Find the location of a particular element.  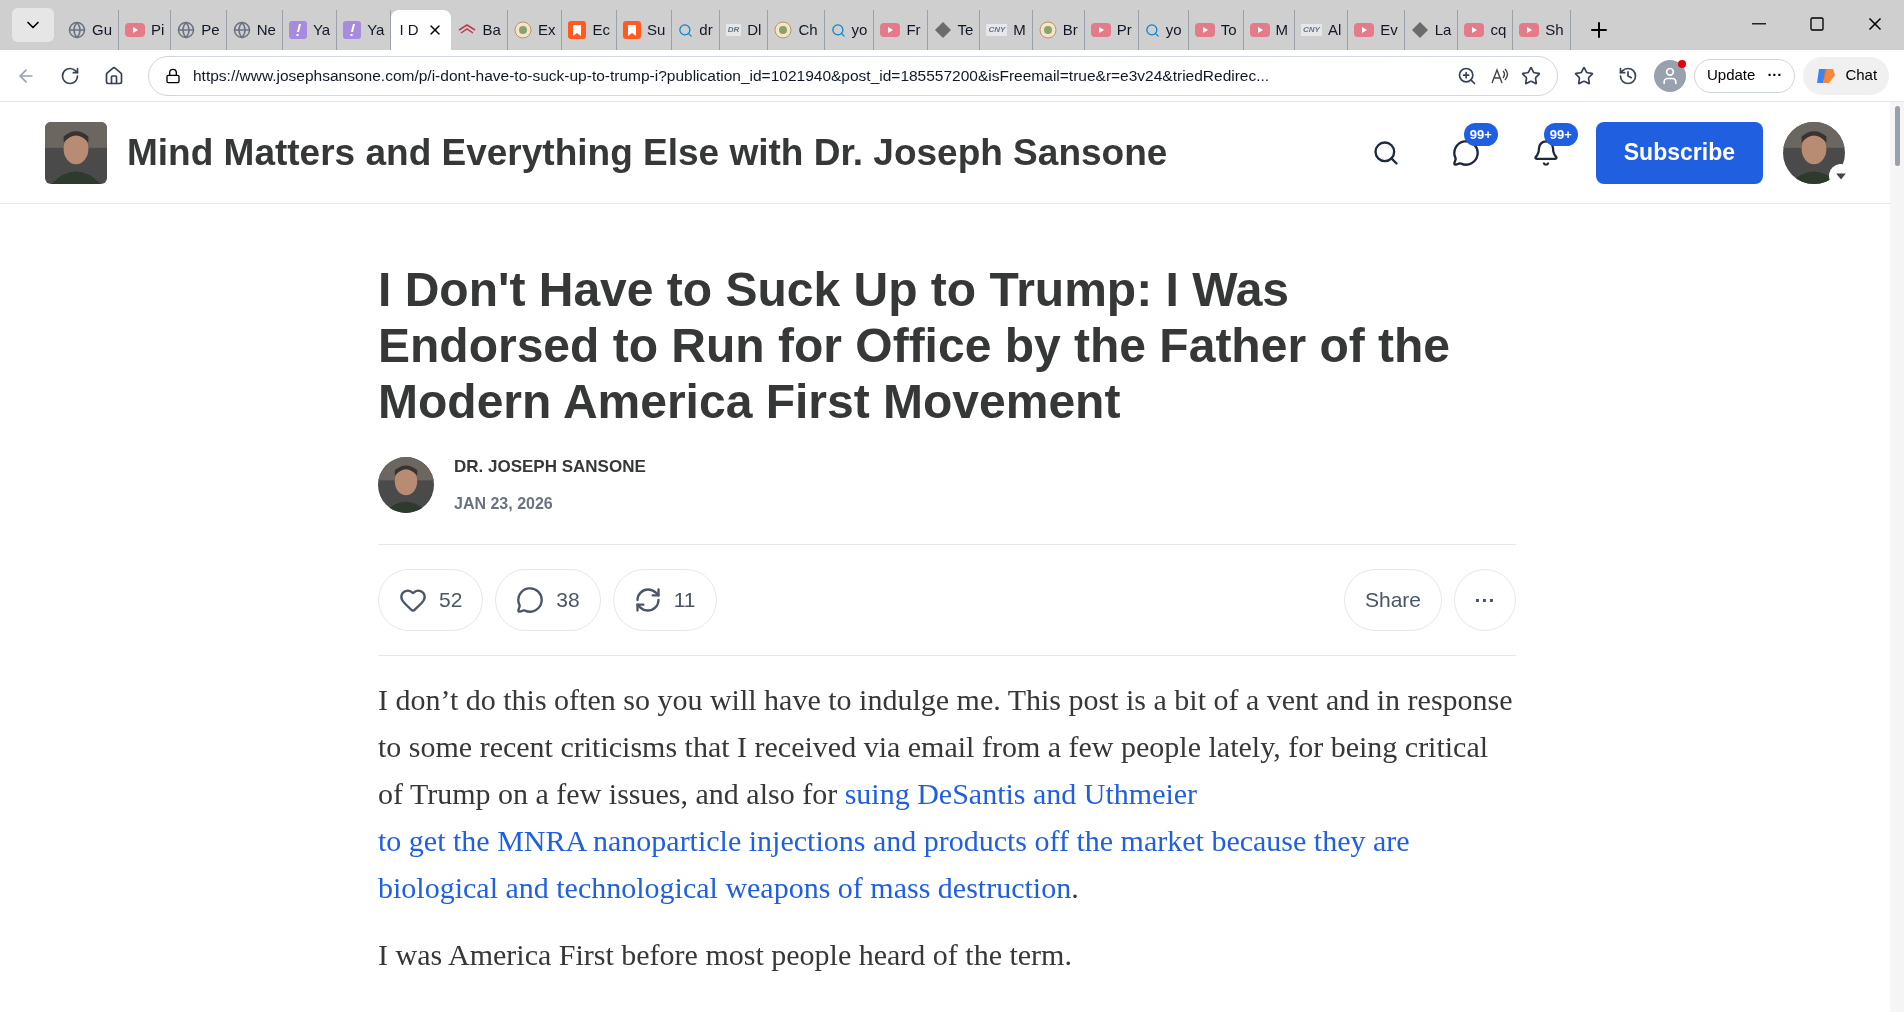

minimize-icon is located at coordinates (1759, 24).